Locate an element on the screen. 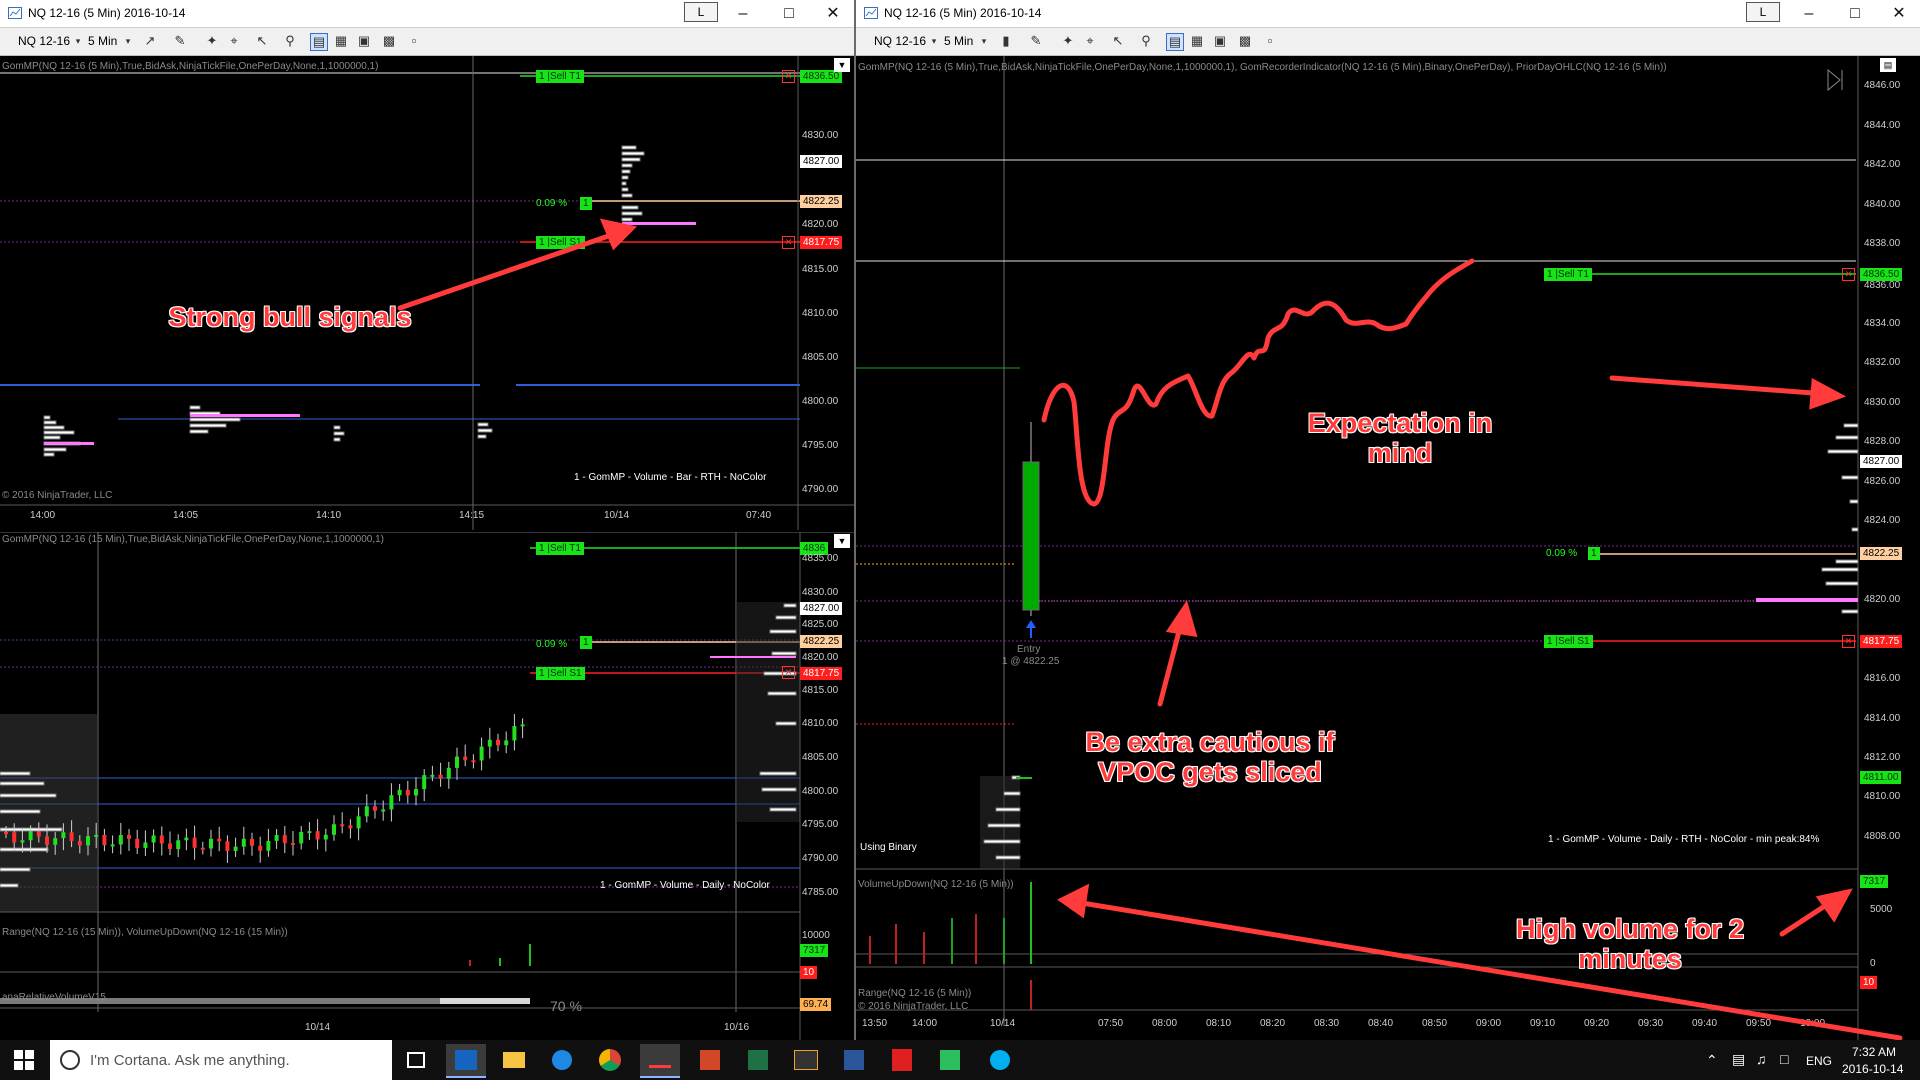 This screenshot has height=1080, width=1920. cortana-search-box: I'm Cortana. Ask me anything. is located at coordinates (221, 1060).